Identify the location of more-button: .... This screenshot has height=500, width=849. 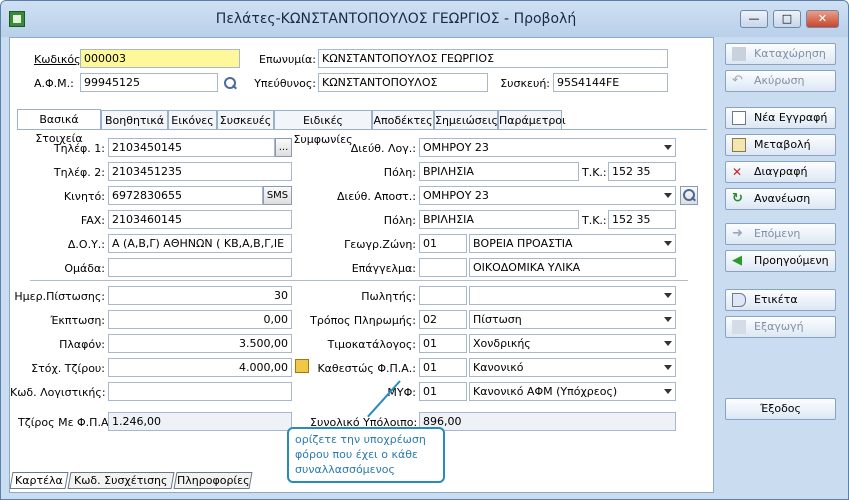
(283, 147).